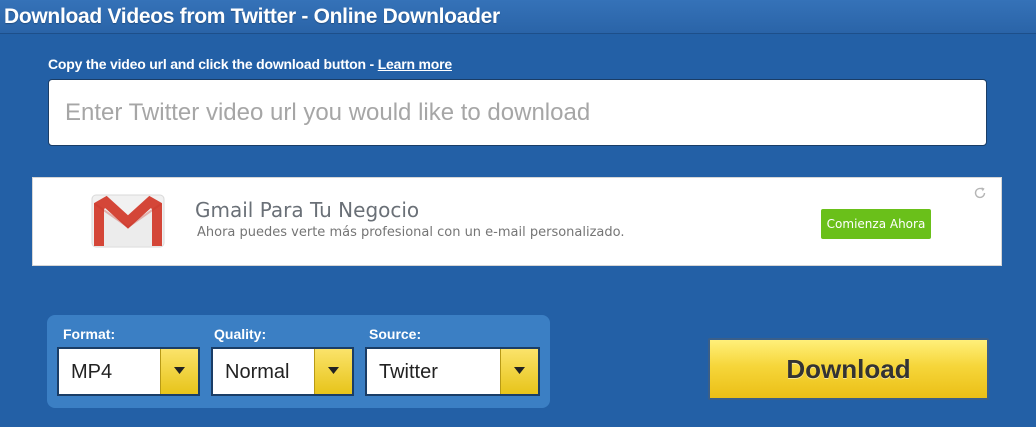 The width and height of the screenshot is (1036, 427). I want to click on quality-select: Normal, so click(282, 371).